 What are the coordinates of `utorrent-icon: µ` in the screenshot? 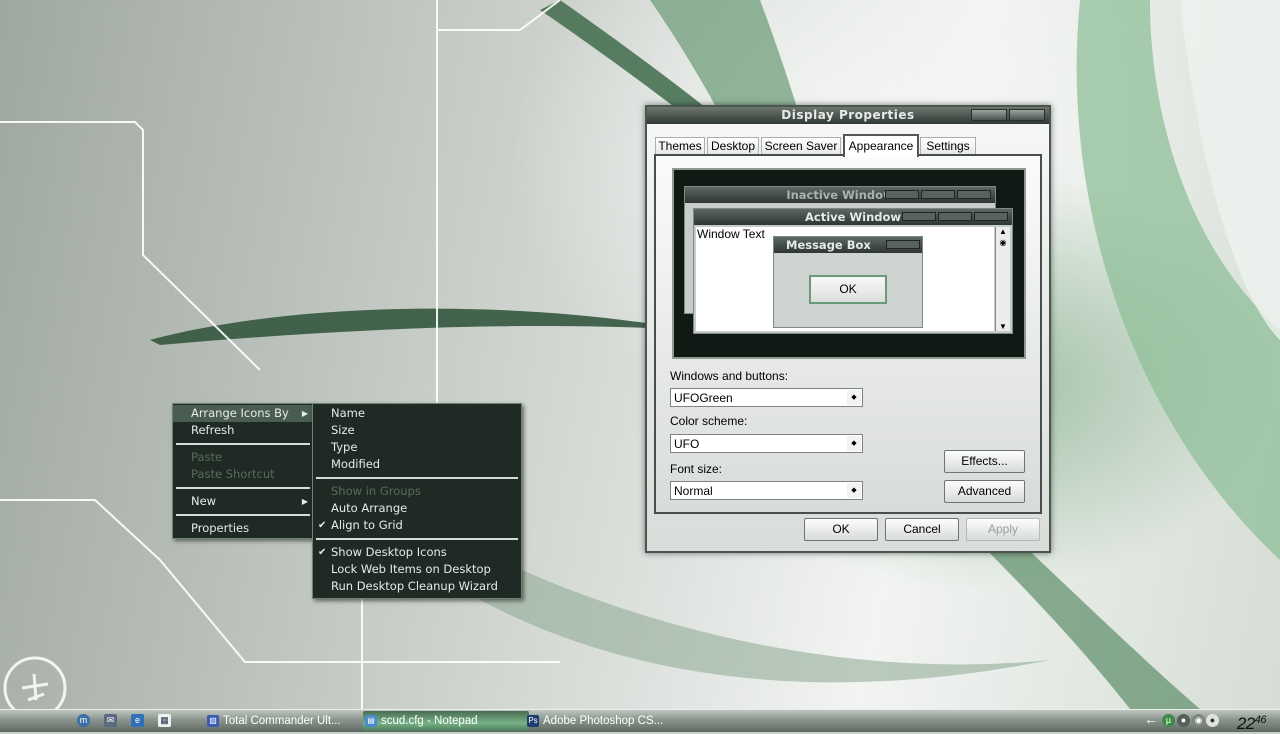 It's located at (1168, 720).